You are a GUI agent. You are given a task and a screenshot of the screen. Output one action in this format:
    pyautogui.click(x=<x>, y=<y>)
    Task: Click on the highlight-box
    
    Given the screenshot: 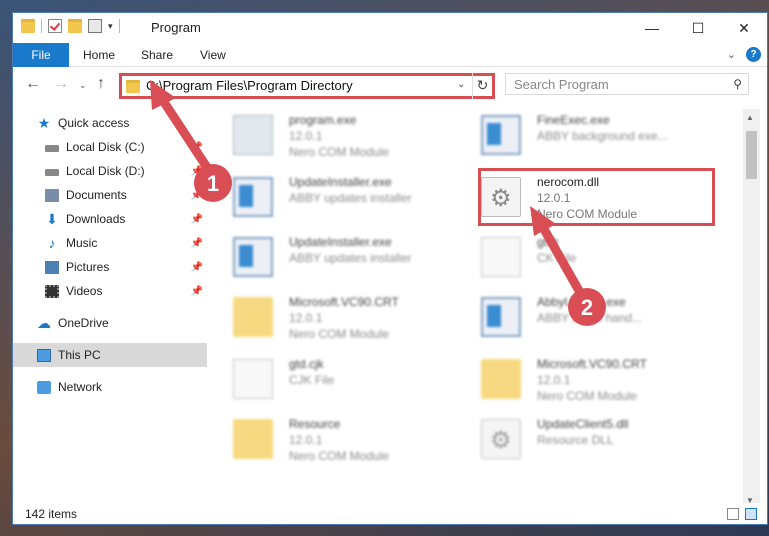 What is the action you would take?
    pyautogui.click(x=596, y=197)
    